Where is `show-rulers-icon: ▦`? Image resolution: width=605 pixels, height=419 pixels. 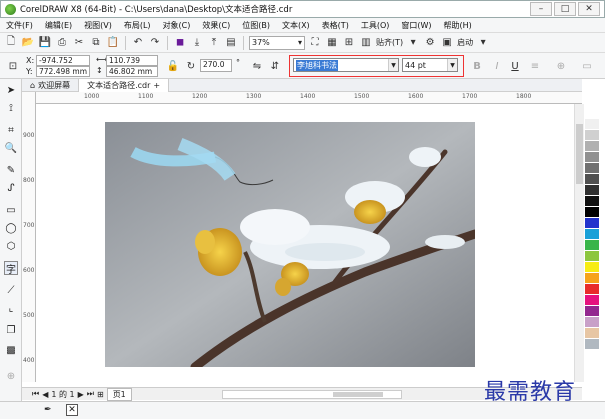 show-rulers-icon: ▦ is located at coordinates (332, 43).